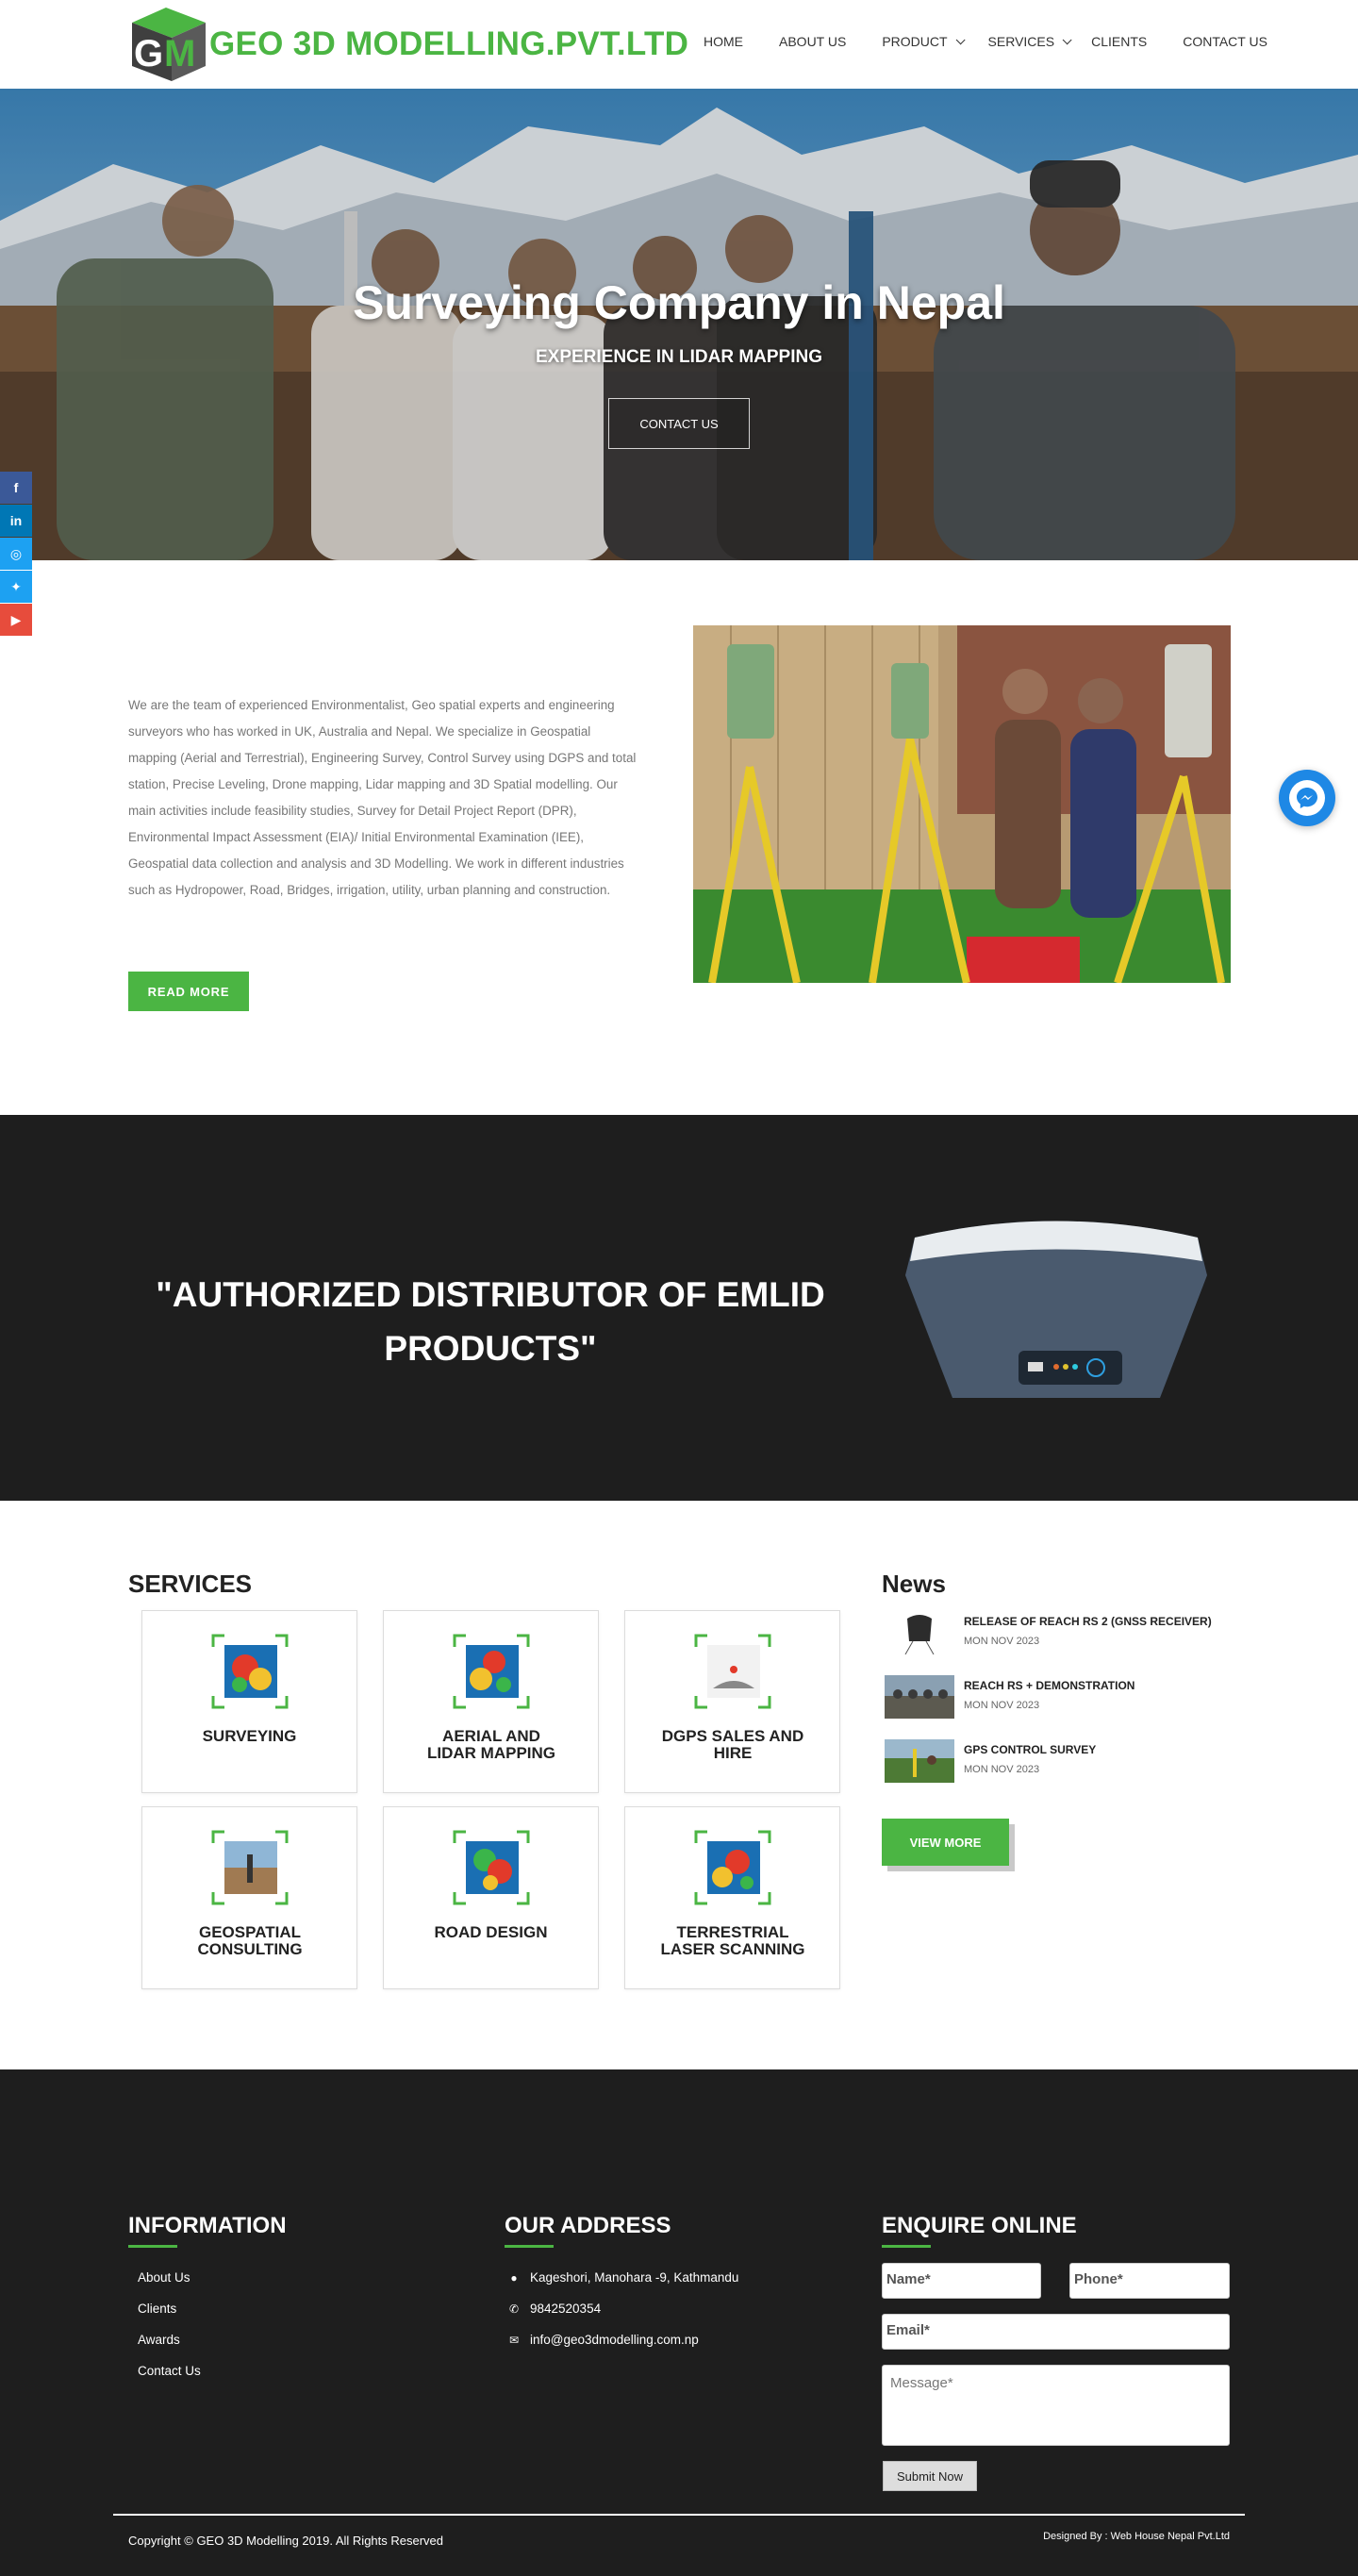  I want to click on map-marker-icon: ●, so click(514, 2277).